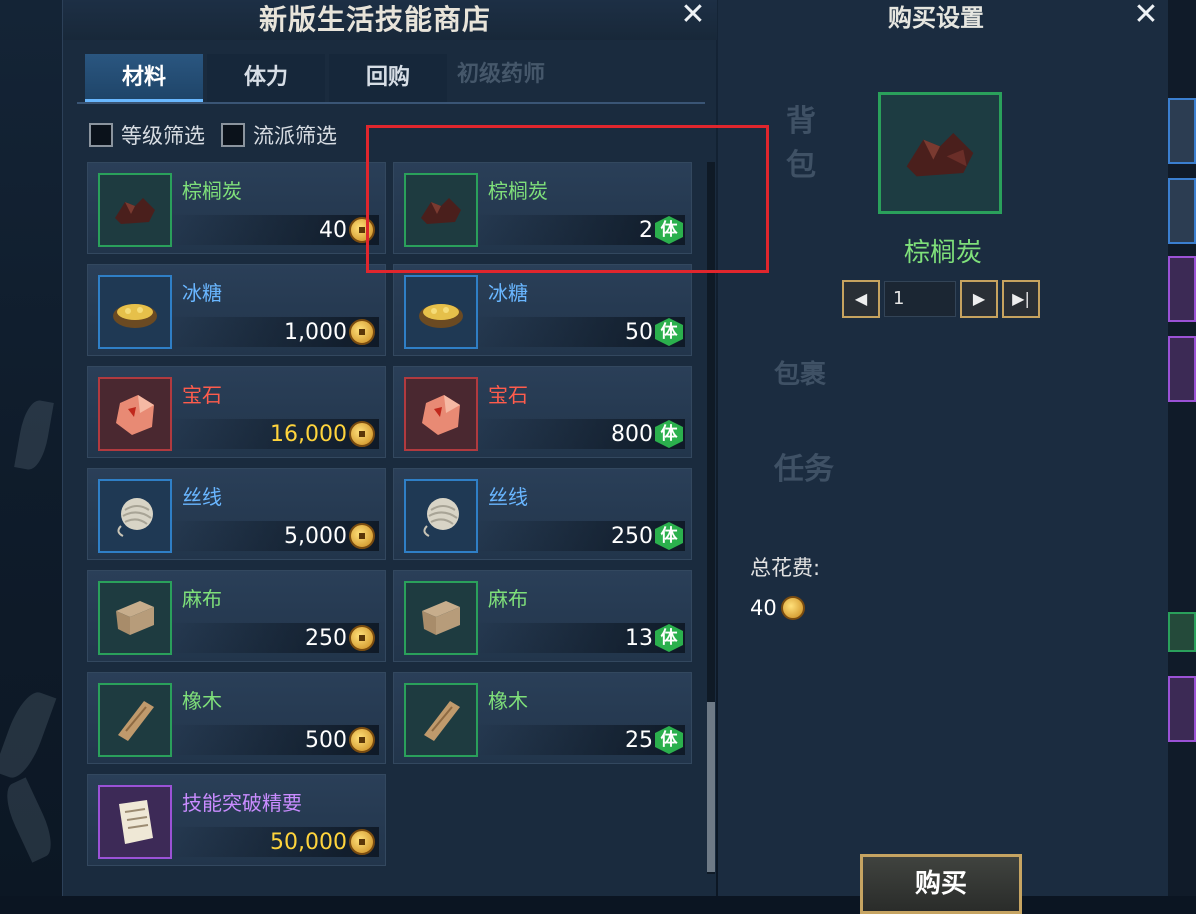 The image size is (1196, 914). I want to click on shop-item: 丝线 5,000, so click(236, 514).